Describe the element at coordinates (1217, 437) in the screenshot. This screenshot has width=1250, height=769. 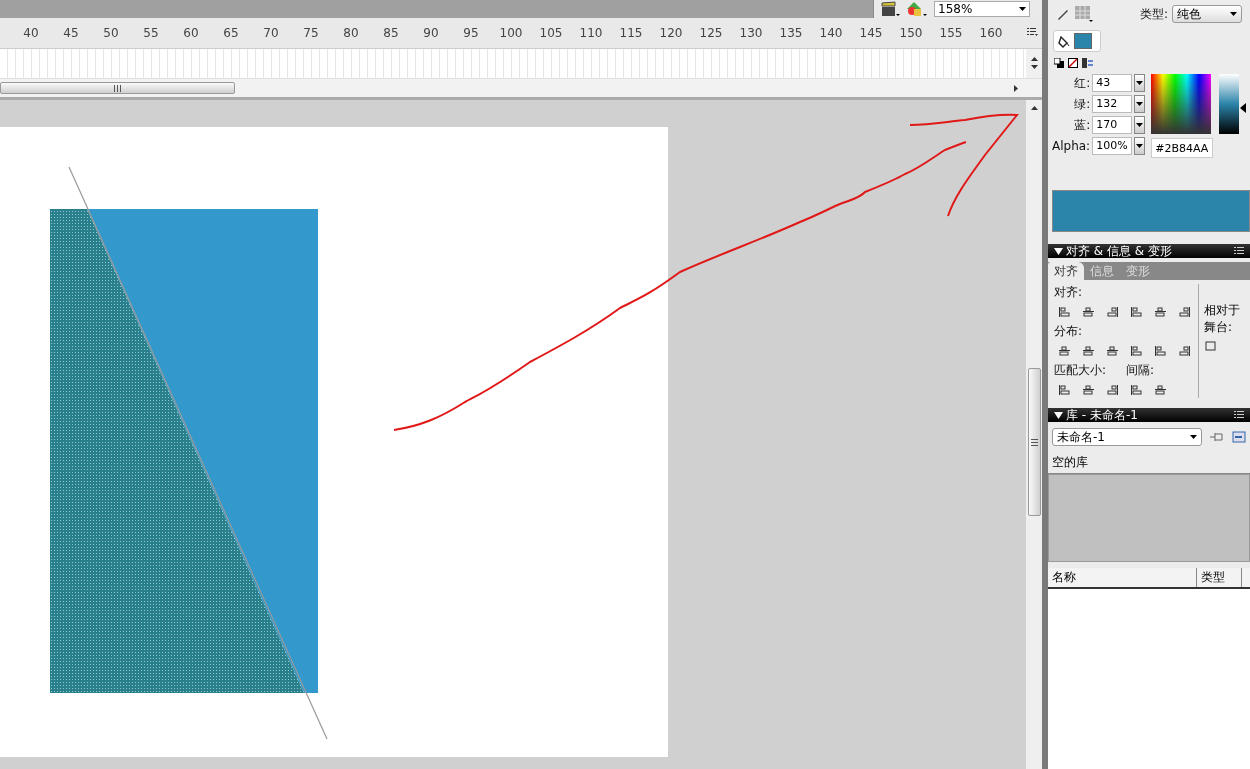
I see `pin-icon` at that location.